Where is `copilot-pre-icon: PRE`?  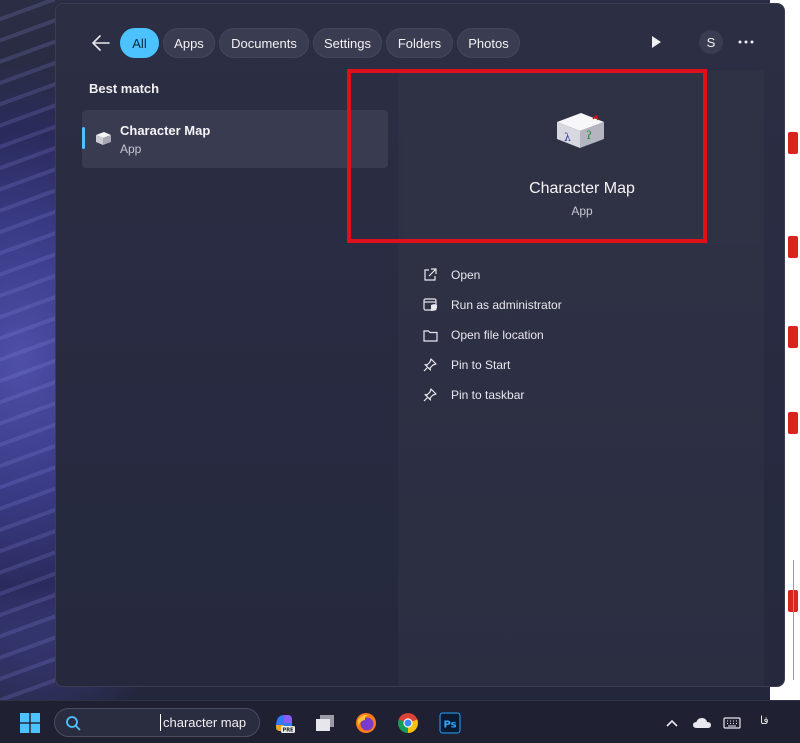 copilot-pre-icon: PRE is located at coordinates (284, 723).